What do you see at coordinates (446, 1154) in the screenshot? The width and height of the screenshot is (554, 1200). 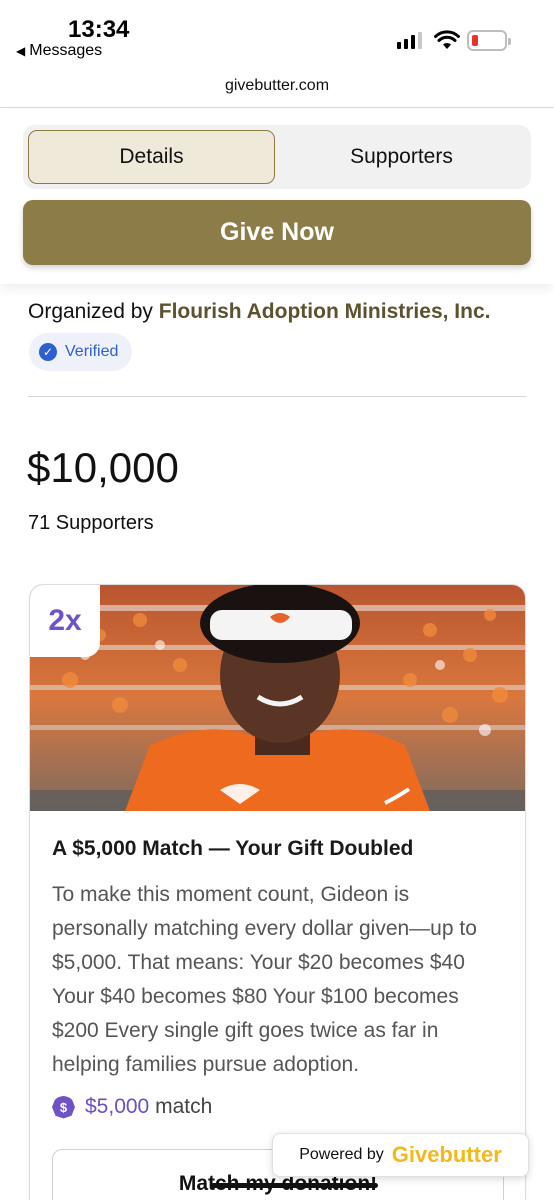 I see `givebutter-logo: Givebutter` at bounding box center [446, 1154].